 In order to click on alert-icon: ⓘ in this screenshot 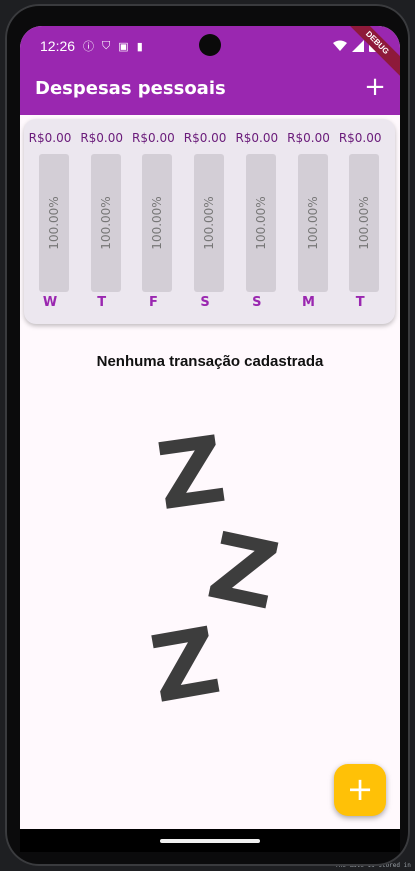, I will do `click(89, 47)`.